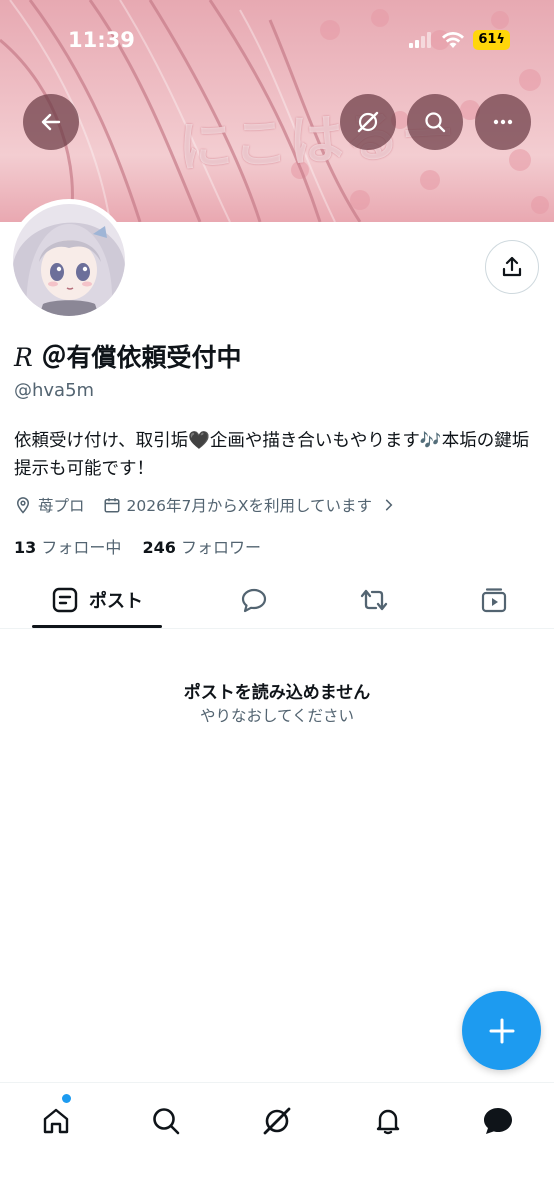  I want to click on search-button, so click(435, 122).